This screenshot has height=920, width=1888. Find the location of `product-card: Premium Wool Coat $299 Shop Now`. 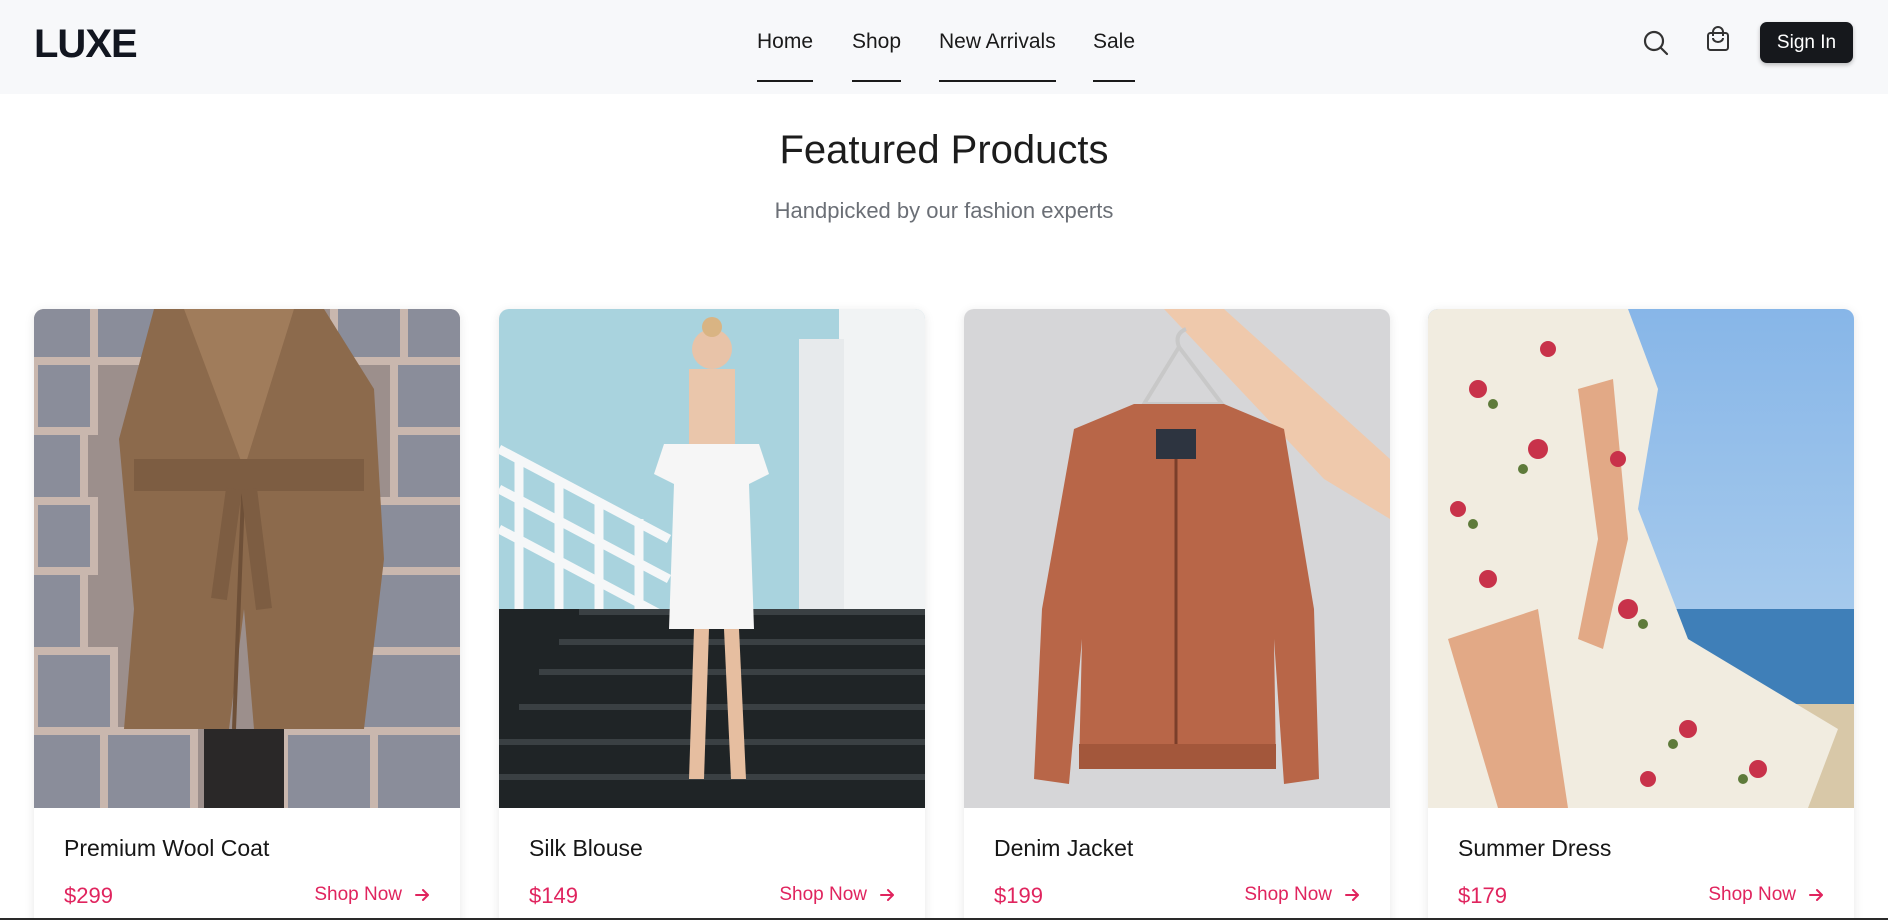

product-card: Premium Wool Coat $299 Shop Now is located at coordinates (247, 614).